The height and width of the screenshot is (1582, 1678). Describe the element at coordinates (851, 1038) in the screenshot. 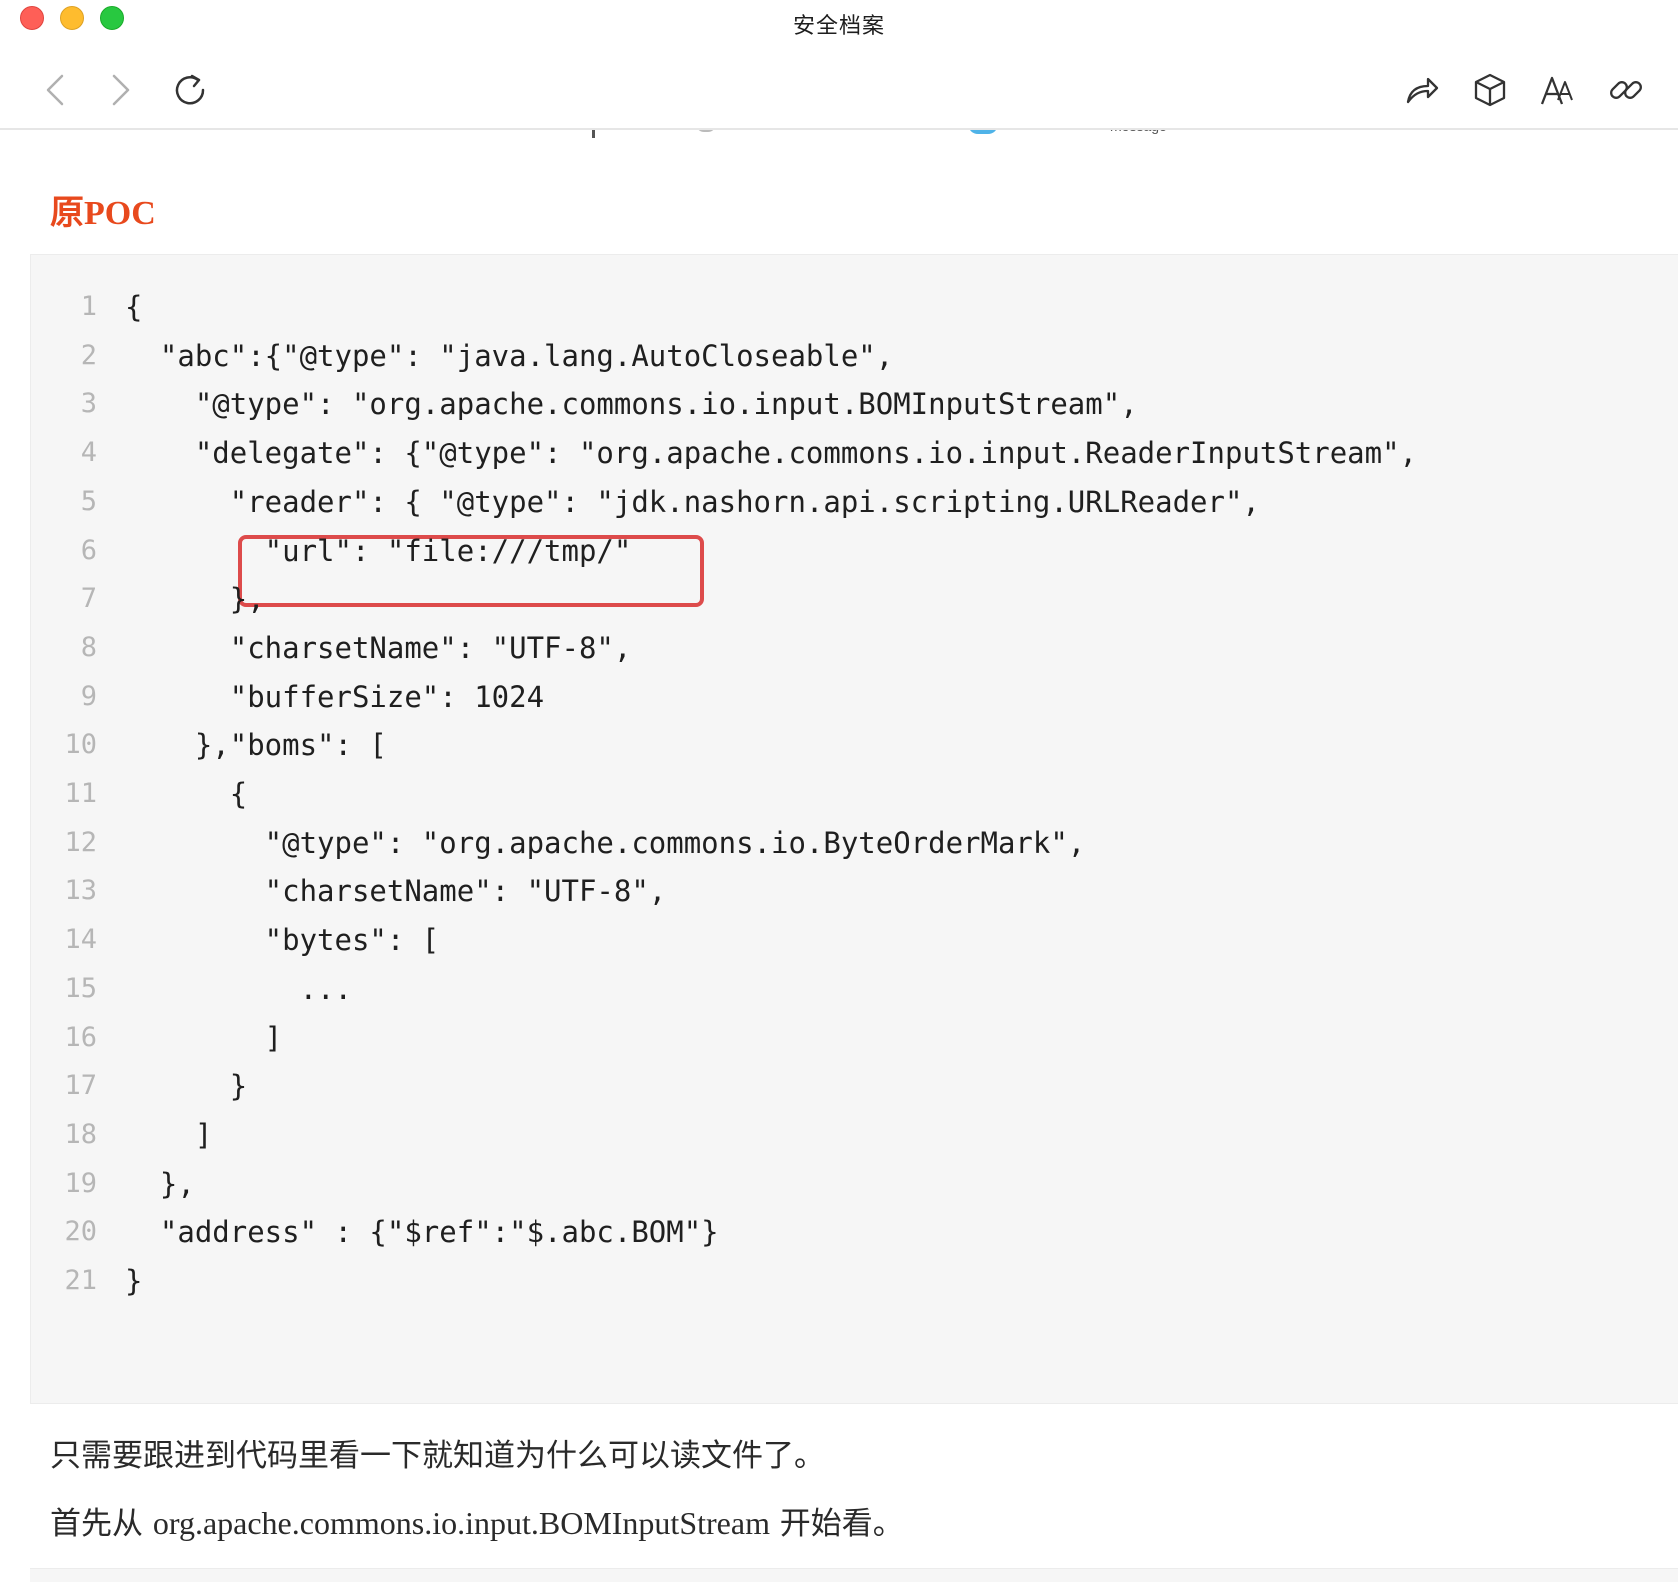

I see `code-line: 16 ]` at that location.